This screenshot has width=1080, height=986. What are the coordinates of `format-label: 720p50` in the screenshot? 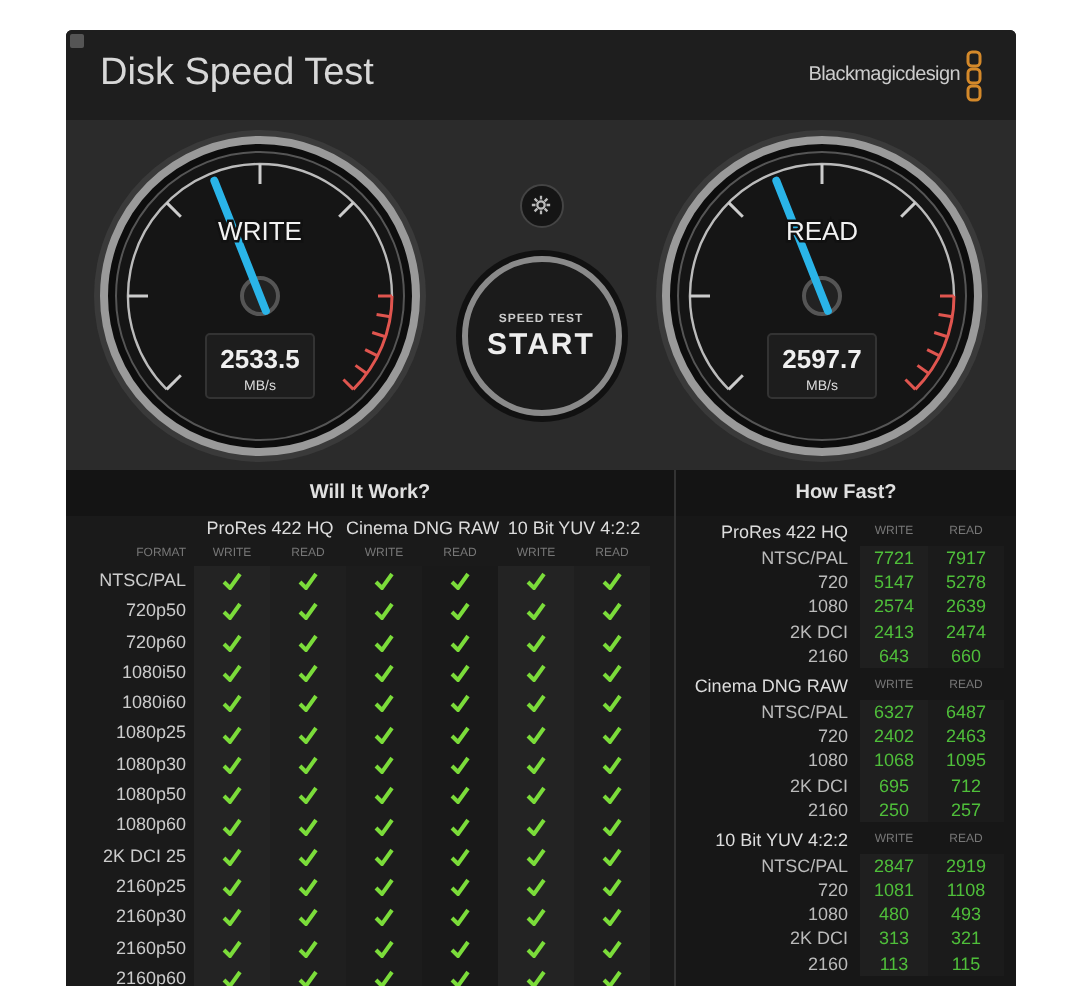 It's located at (155, 611).